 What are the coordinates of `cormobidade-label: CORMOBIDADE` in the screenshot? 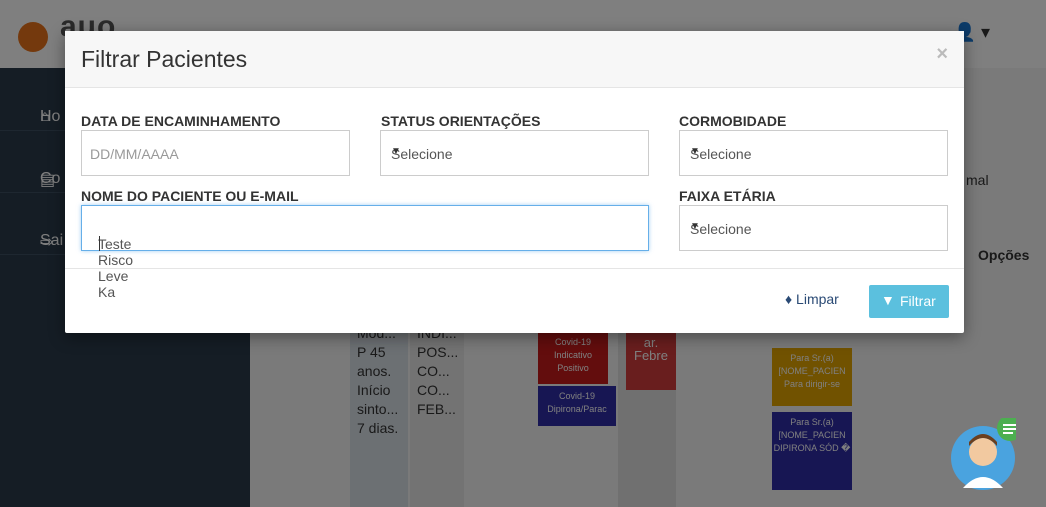 It's located at (733, 121).